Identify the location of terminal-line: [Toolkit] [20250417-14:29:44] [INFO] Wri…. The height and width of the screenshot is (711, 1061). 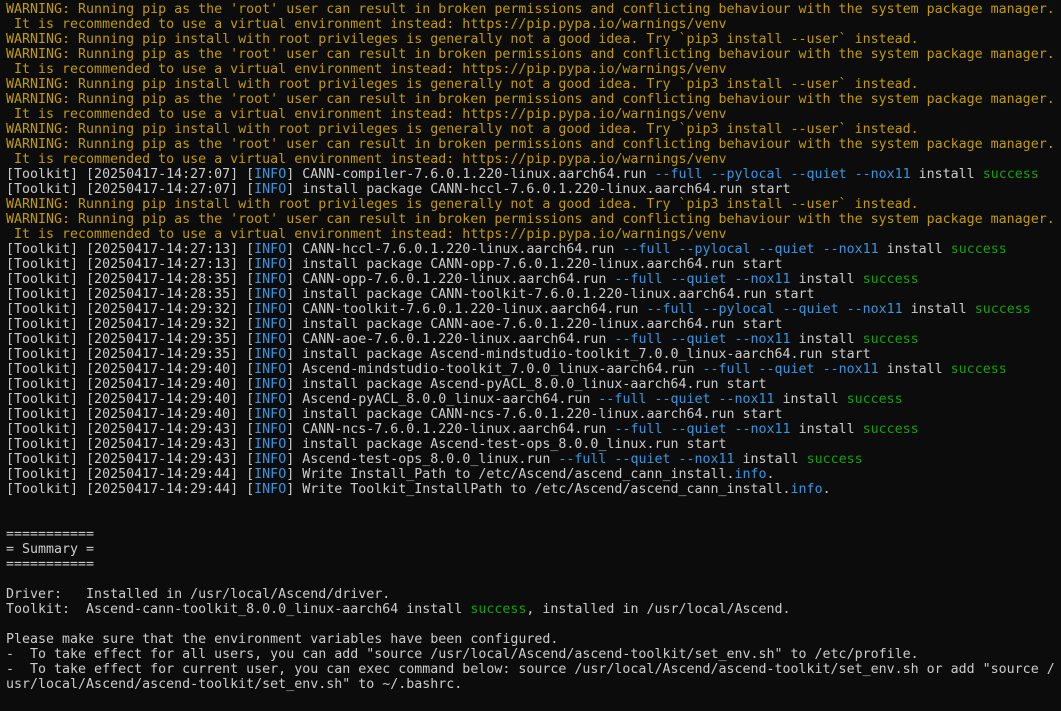
(533, 474).